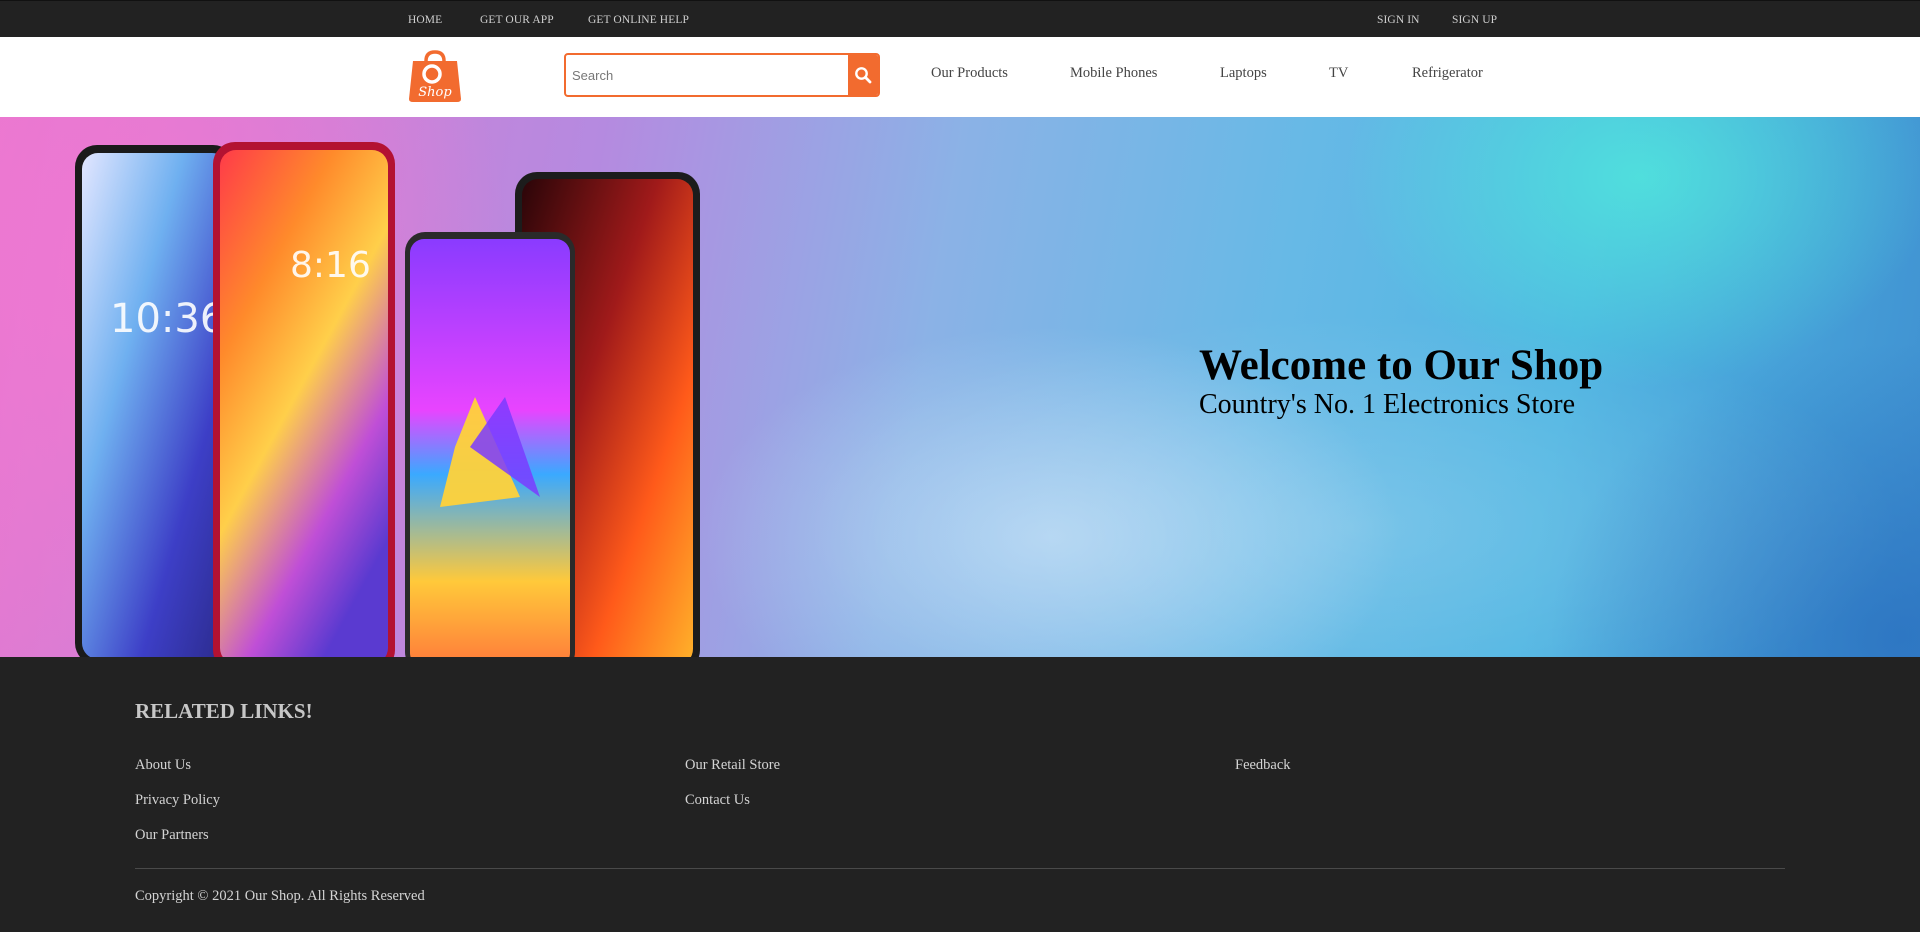  What do you see at coordinates (1474, 20) in the screenshot?
I see `sign-up-link: SIGN UP` at bounding box center [1474, 20].